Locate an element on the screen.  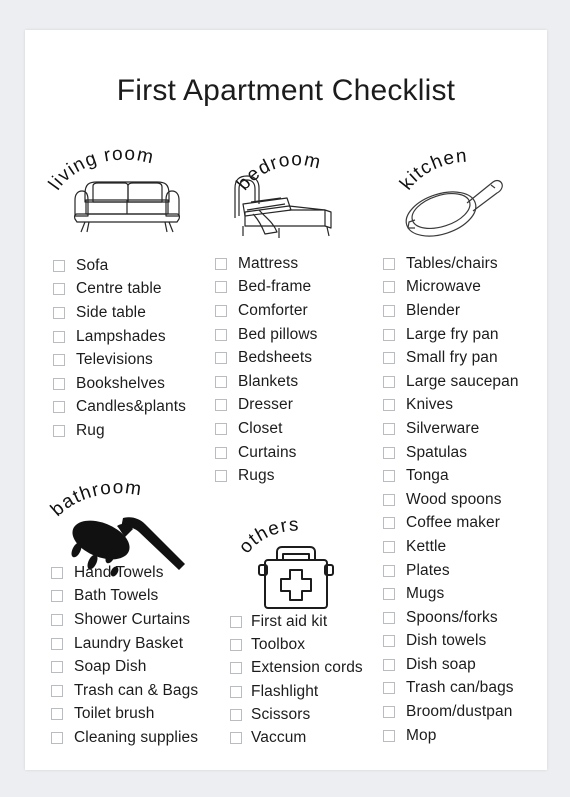
list-item: Dresser is located at coordinates (266, 406).